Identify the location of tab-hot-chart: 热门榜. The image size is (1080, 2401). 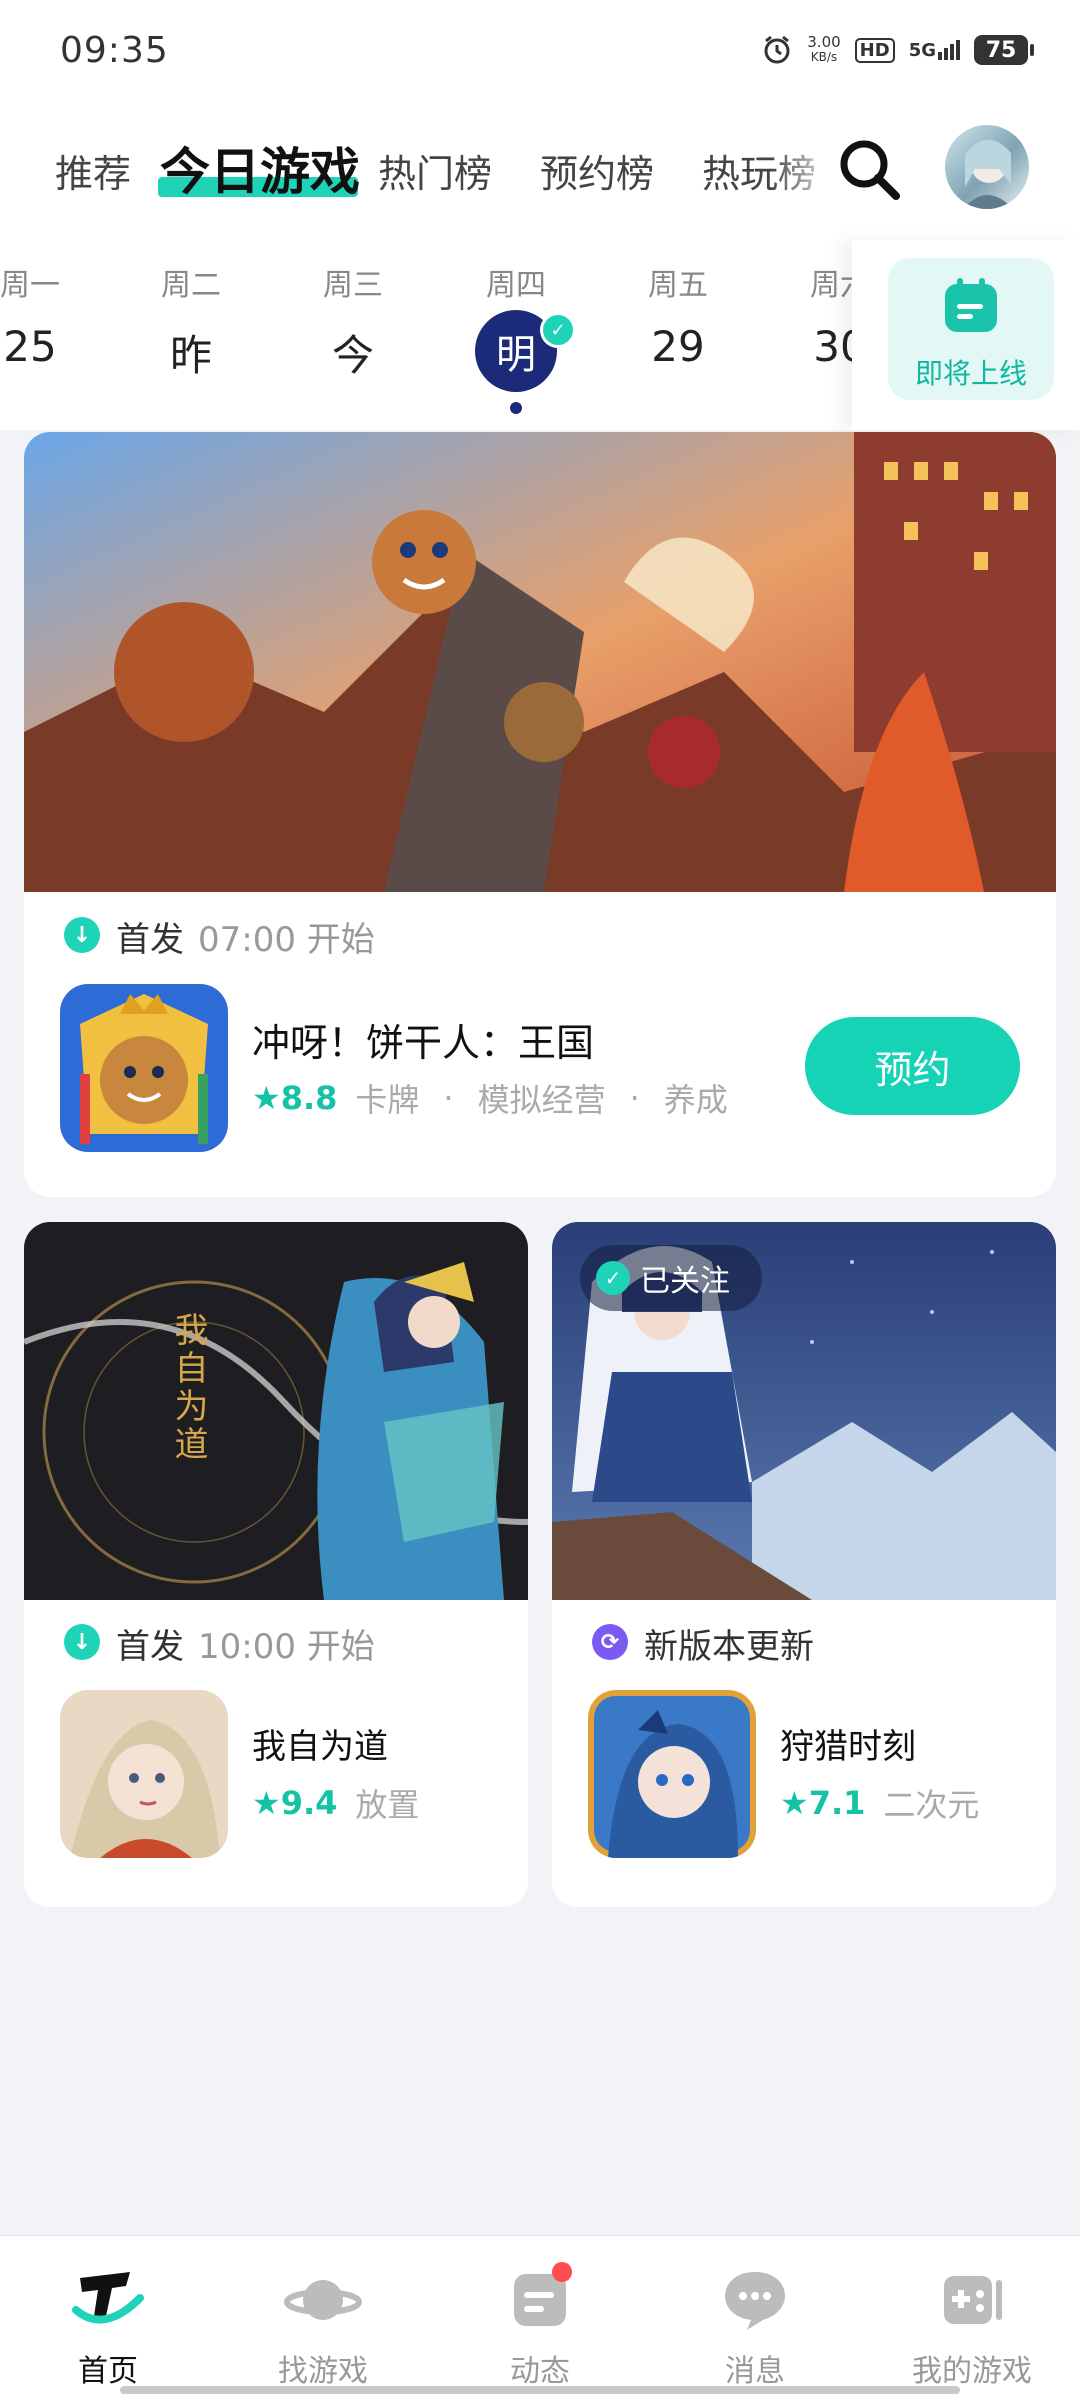
(435, 170).